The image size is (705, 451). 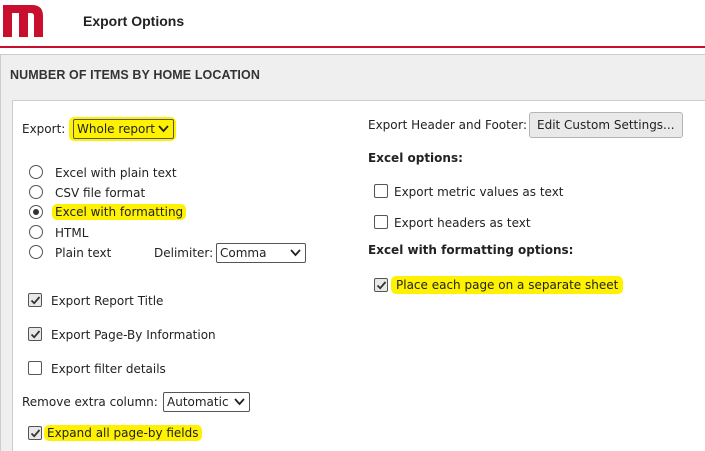 What do you see at coordinates (415, 158) in the screenshot?
I see `excel-options-heading: Excel options:` at bounding box center [415, 158].